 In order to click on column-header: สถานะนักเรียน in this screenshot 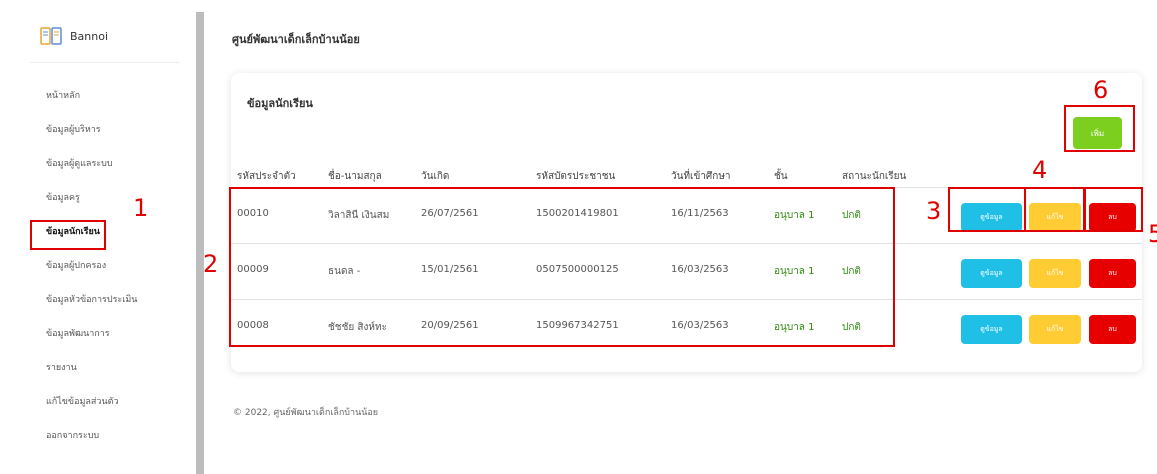, I will do `click(874, 176)`.